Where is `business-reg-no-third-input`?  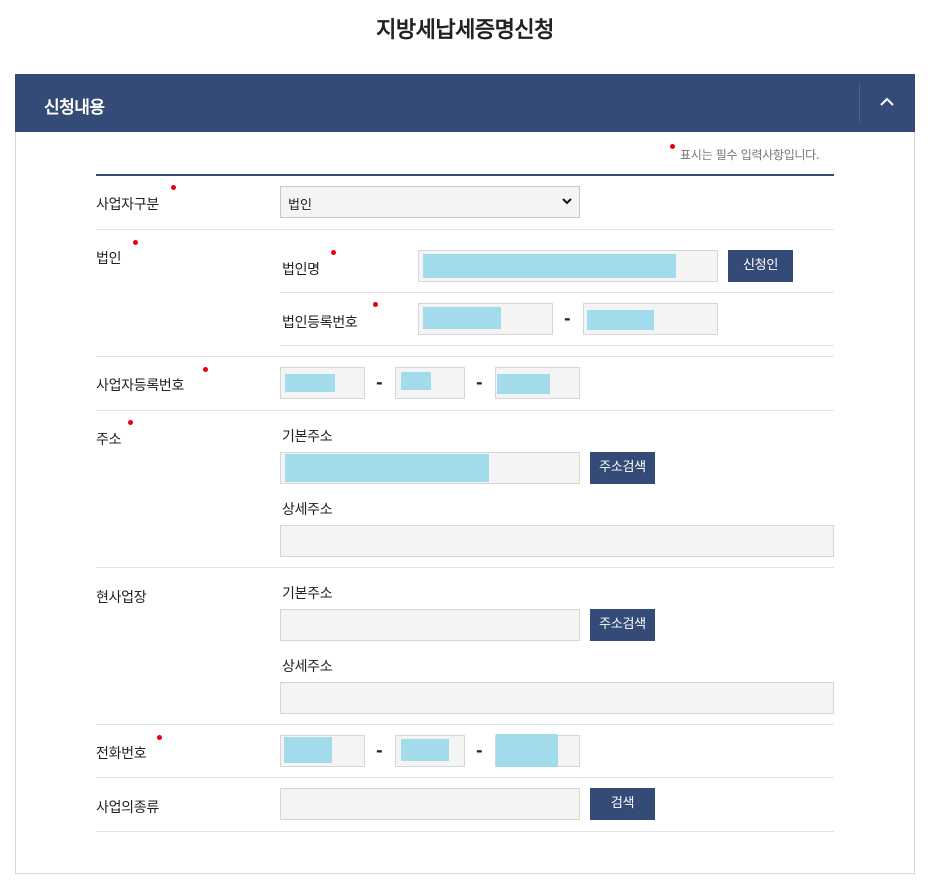
business-reg-no-third-input is located at coordinates (537, 383).